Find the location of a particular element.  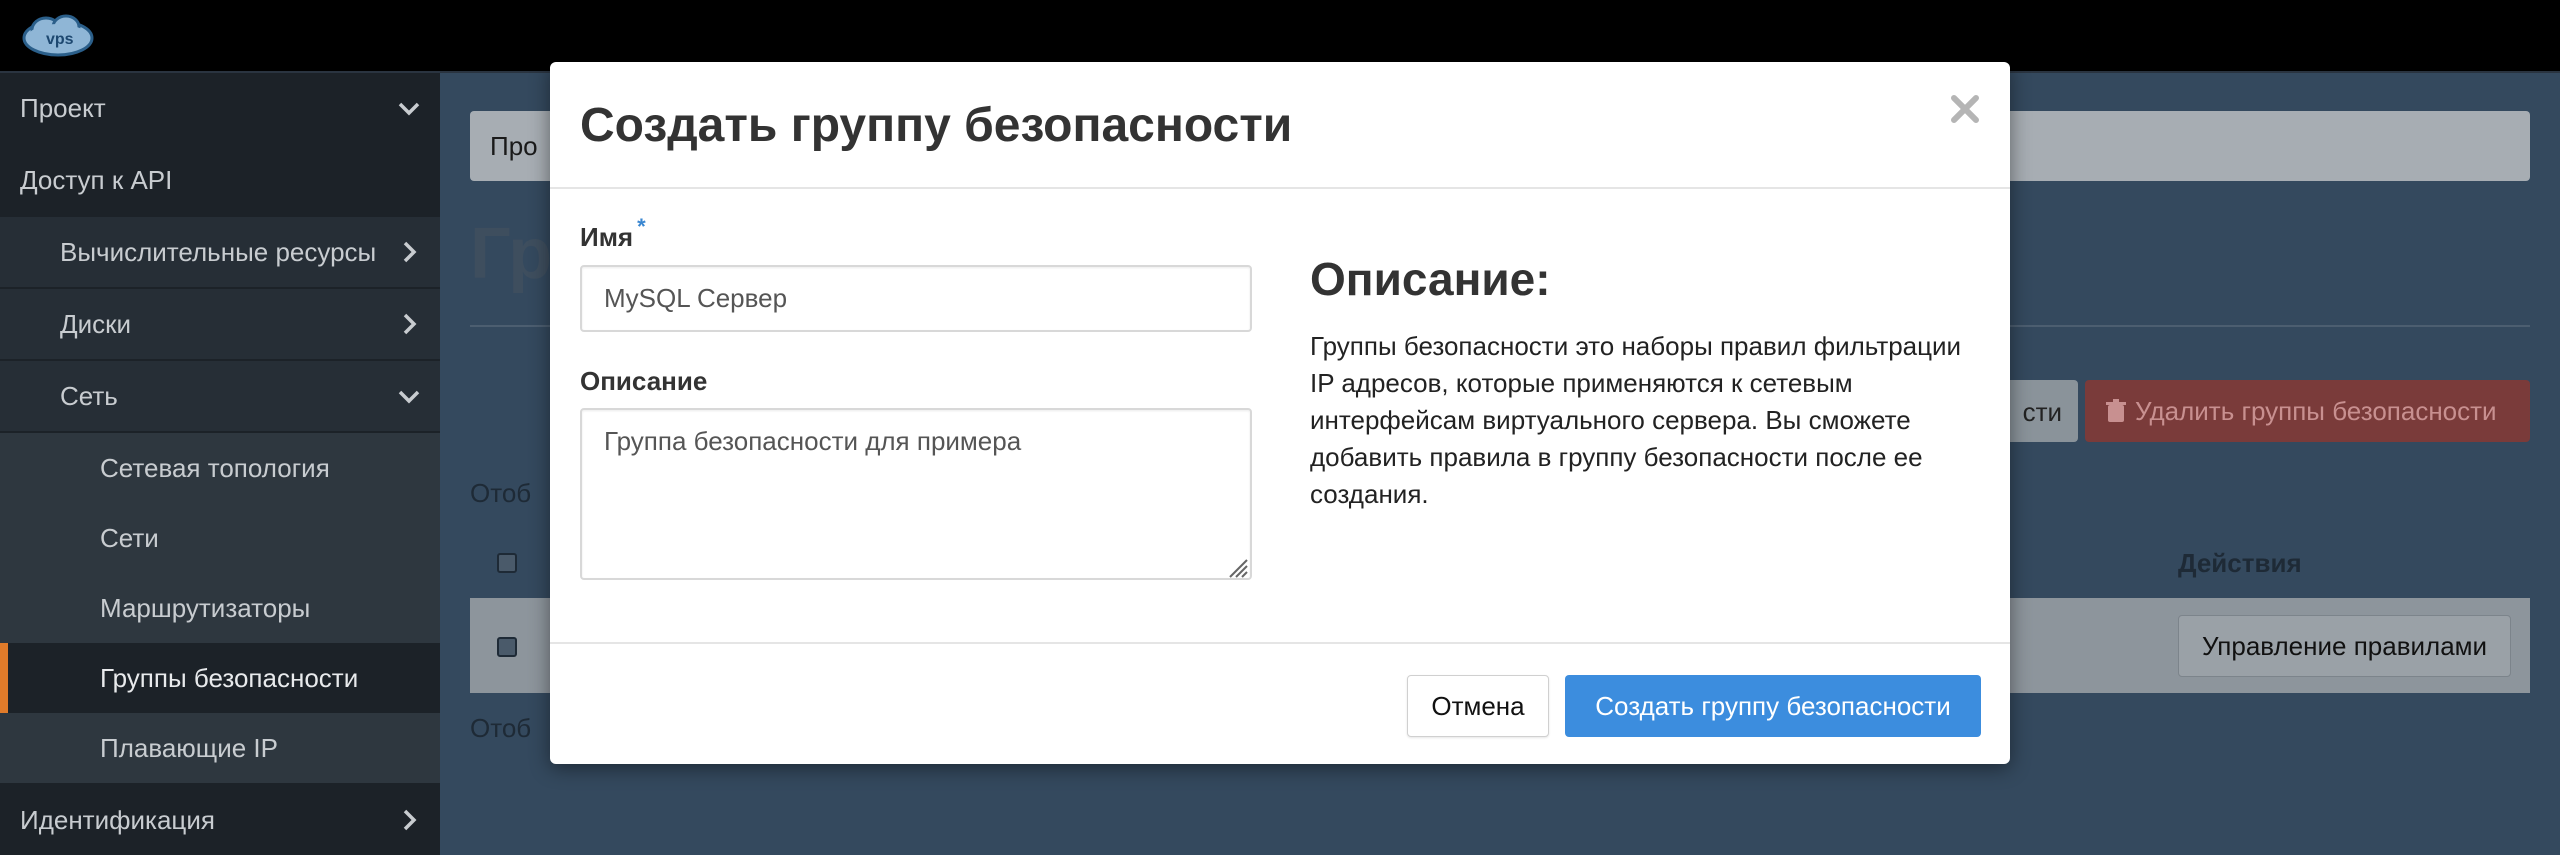

resize-handle-icon is located at coordinates (1237, 567).